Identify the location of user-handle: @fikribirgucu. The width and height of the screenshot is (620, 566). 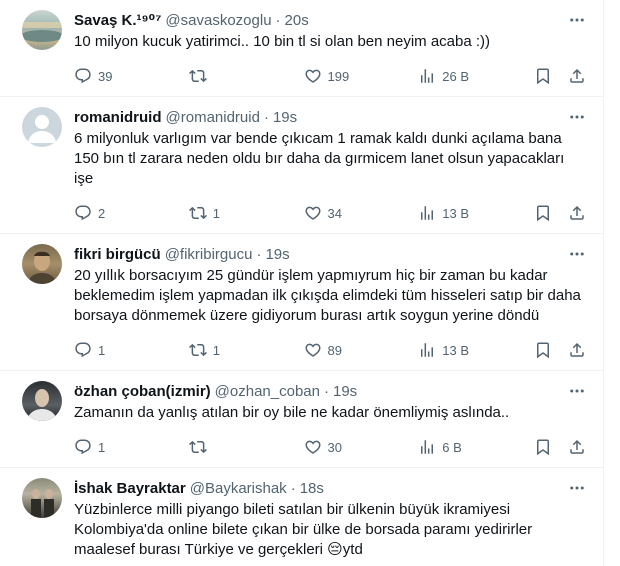
(209, 254).